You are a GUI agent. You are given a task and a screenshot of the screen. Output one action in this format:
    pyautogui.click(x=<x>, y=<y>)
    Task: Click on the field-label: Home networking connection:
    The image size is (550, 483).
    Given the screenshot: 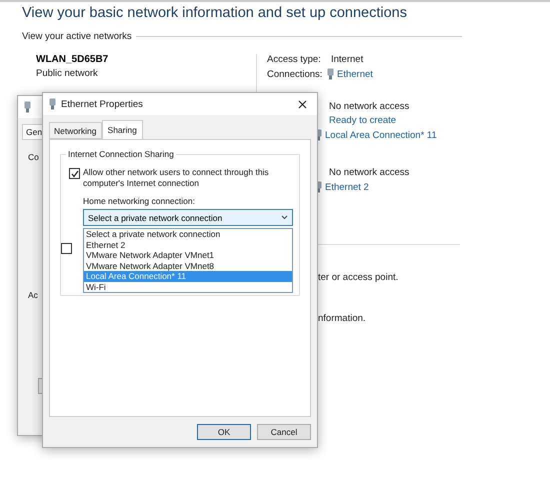 What is the action you would take?
    pyautogui.click(x=139, y=201)
    